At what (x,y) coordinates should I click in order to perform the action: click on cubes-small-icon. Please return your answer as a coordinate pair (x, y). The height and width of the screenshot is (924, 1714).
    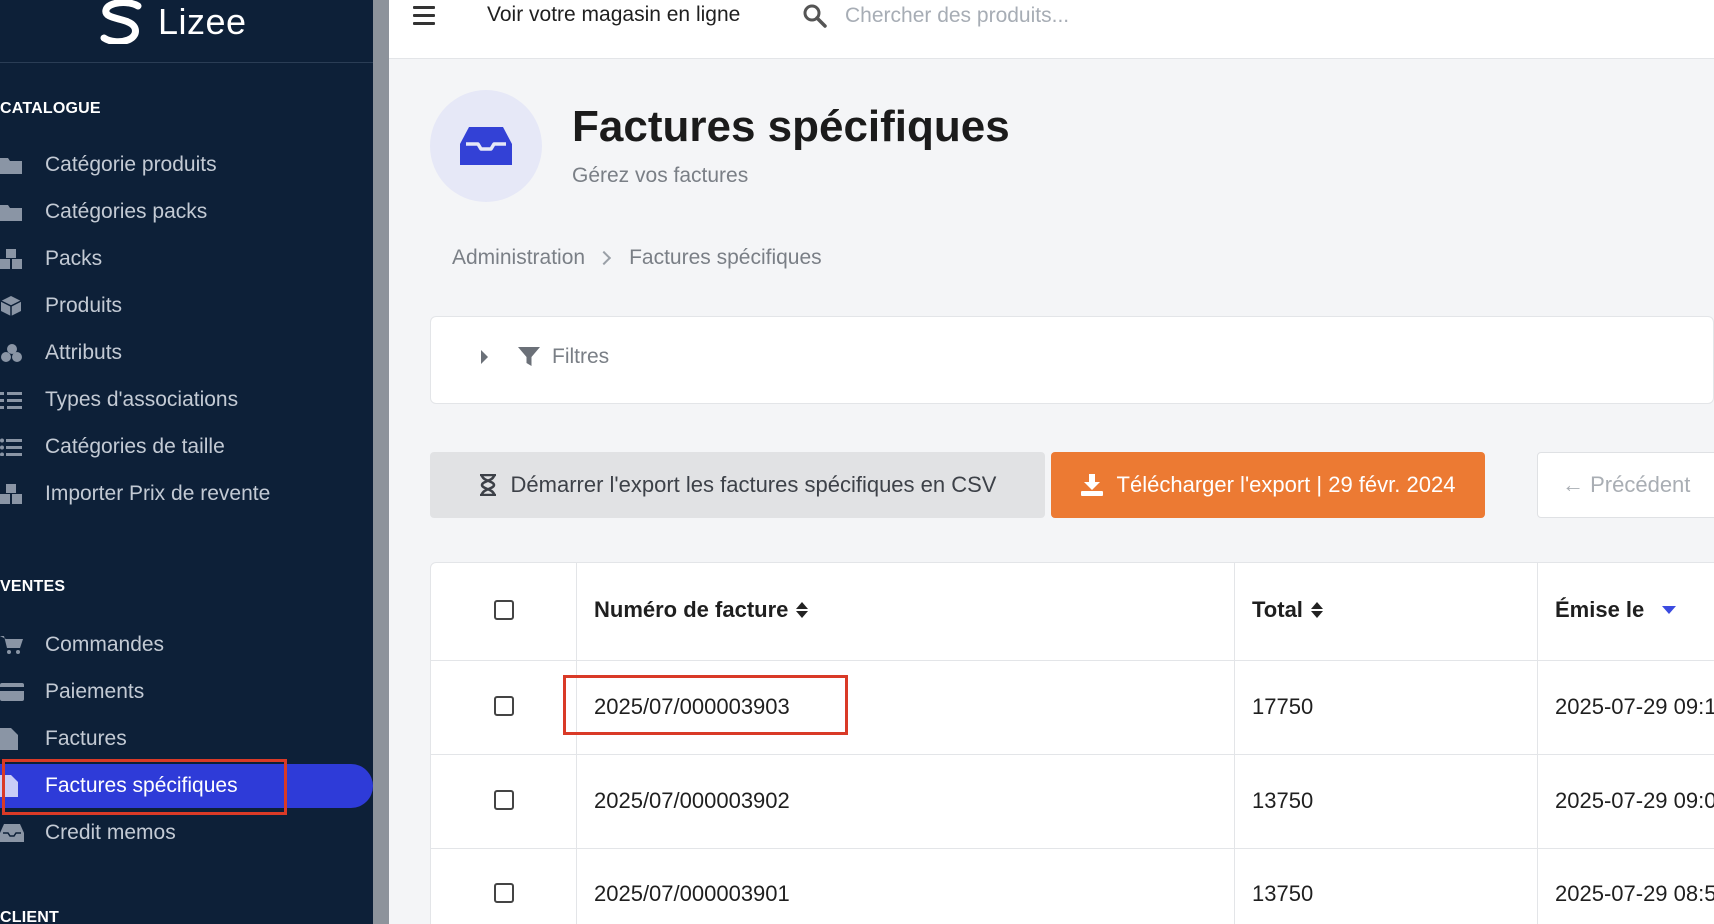
    Looking at the image, I should click on (12, 353).